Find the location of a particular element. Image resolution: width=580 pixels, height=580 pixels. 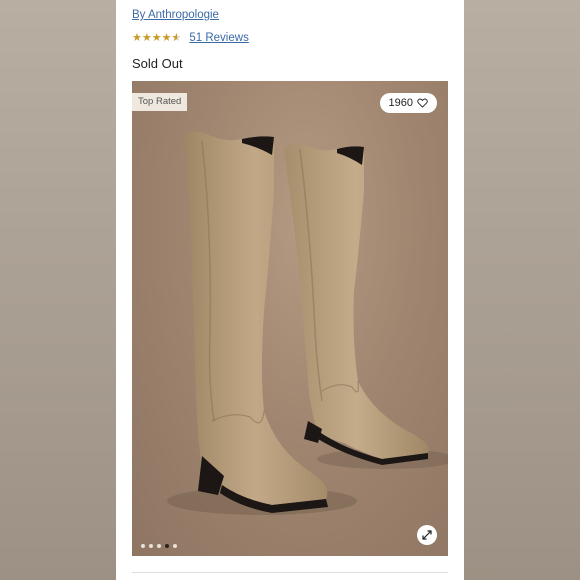

rating-row: ★ ★ ★ ★ ★ 51 Reviews is located at coordinates (190, 38).